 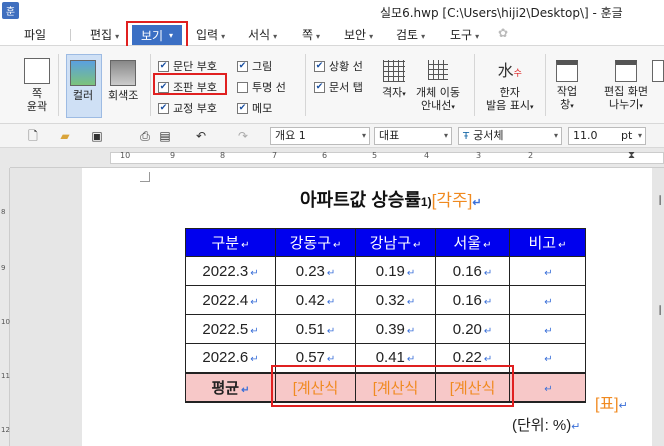 What do you see at coordinates (320, 136) in the screenshot?
I see `style-select: 개요 1 ▾` at bounding box center [320, 136].